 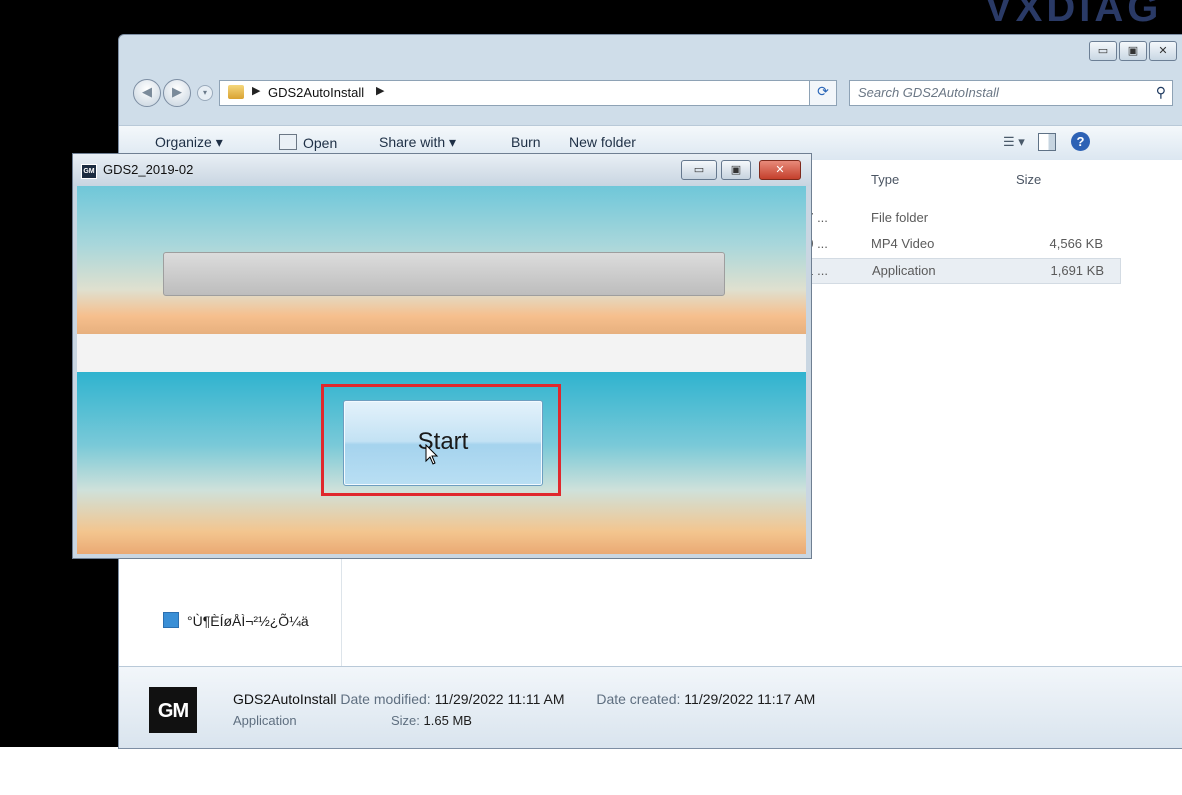 What do you see at coordinates (558, 93) in the screenshot?
I see `address-bar: ▶ GDS2AutoInstall ▶ ▾` at bounding box center [558, 93].